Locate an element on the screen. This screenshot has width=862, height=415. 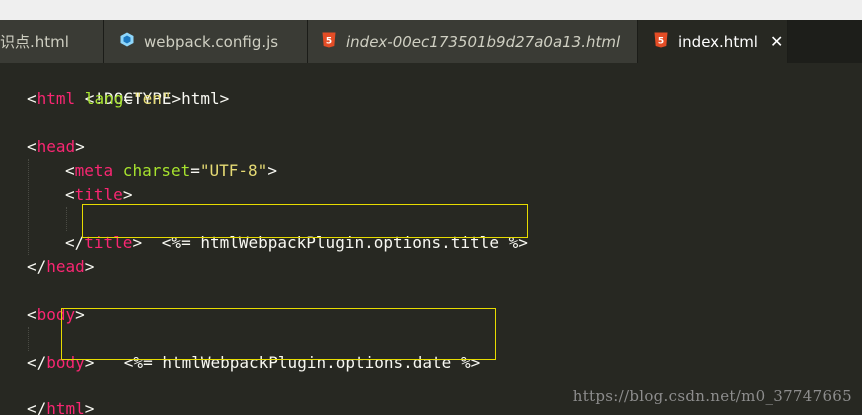
tab-index-hash-html: 5 index-00ec173501b9d27a0a13.html is located at coordinates (473, 41).